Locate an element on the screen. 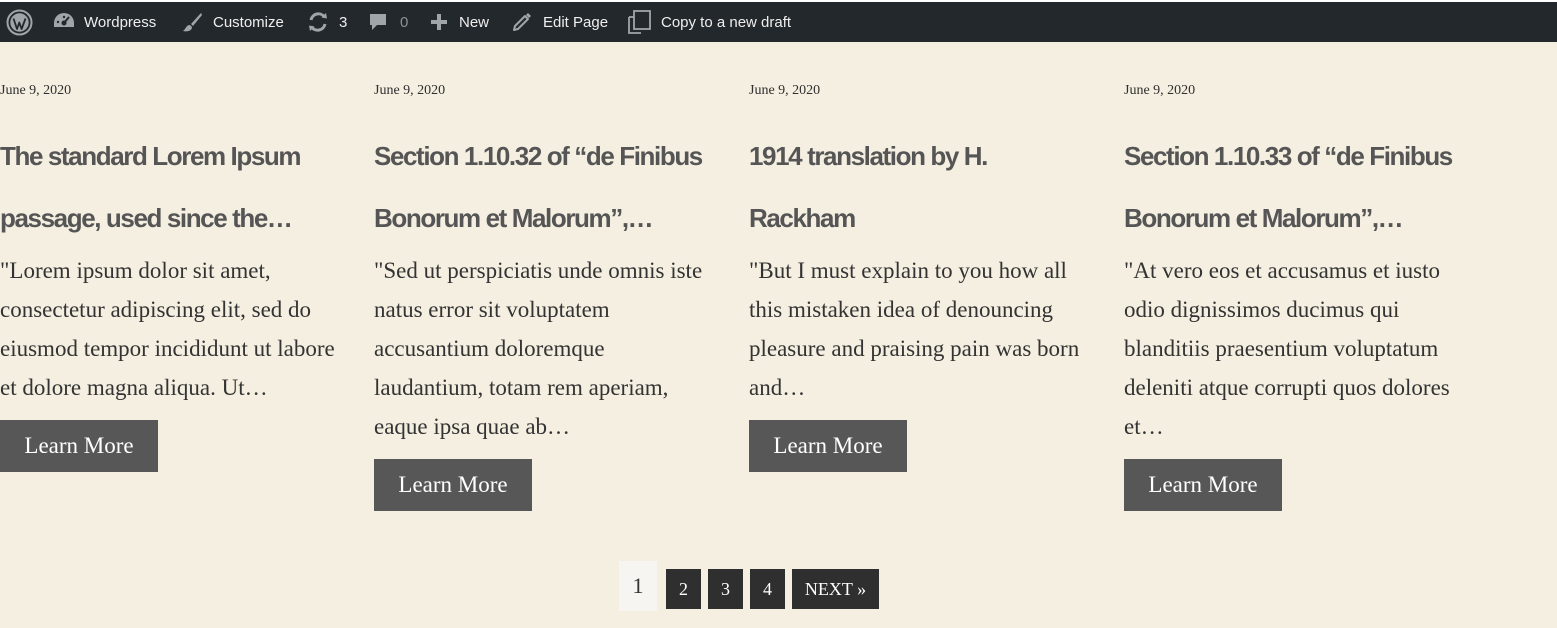 The height and width of the screenshot is (628, 1557). page-link-4: 4 is located at coordinates (767, 589).